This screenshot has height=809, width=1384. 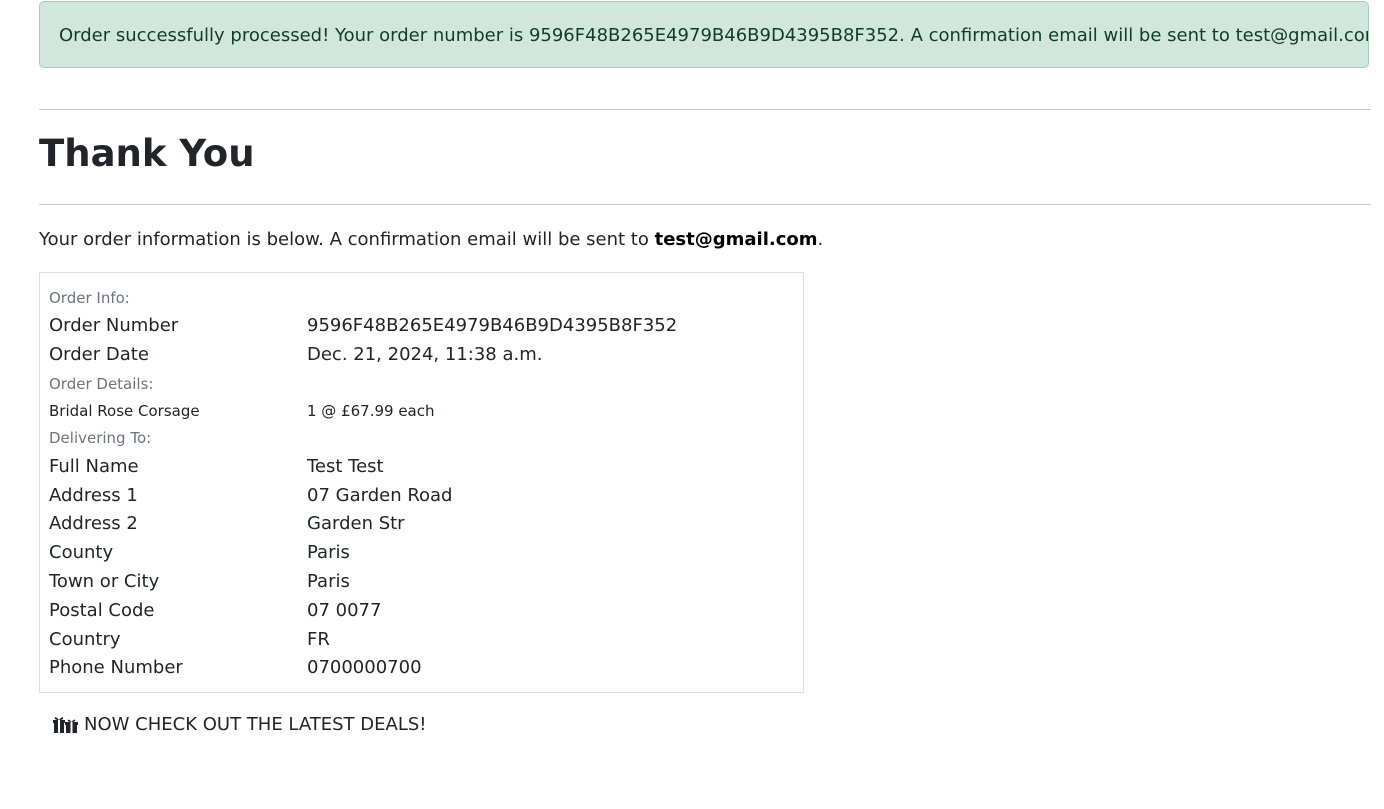 What do you see at coordinates (371, 411) in the screenshot?
I see `order-item-qty-price: 1 @ £67.99 each` at bounding box center [371, 411].